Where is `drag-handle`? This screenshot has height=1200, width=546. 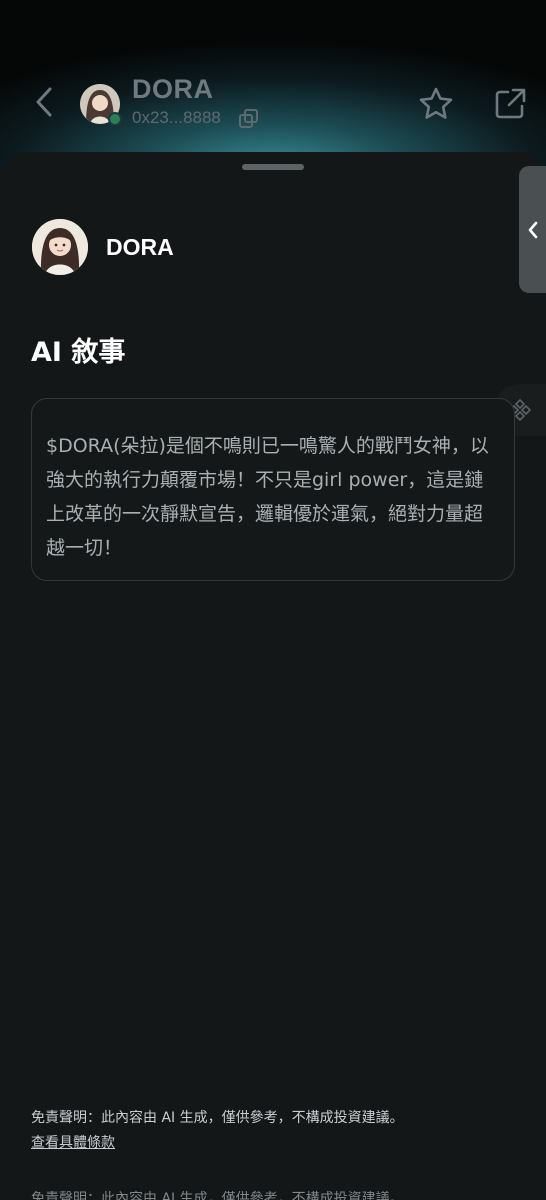 drag-handle is located at coordinates (273, 167).